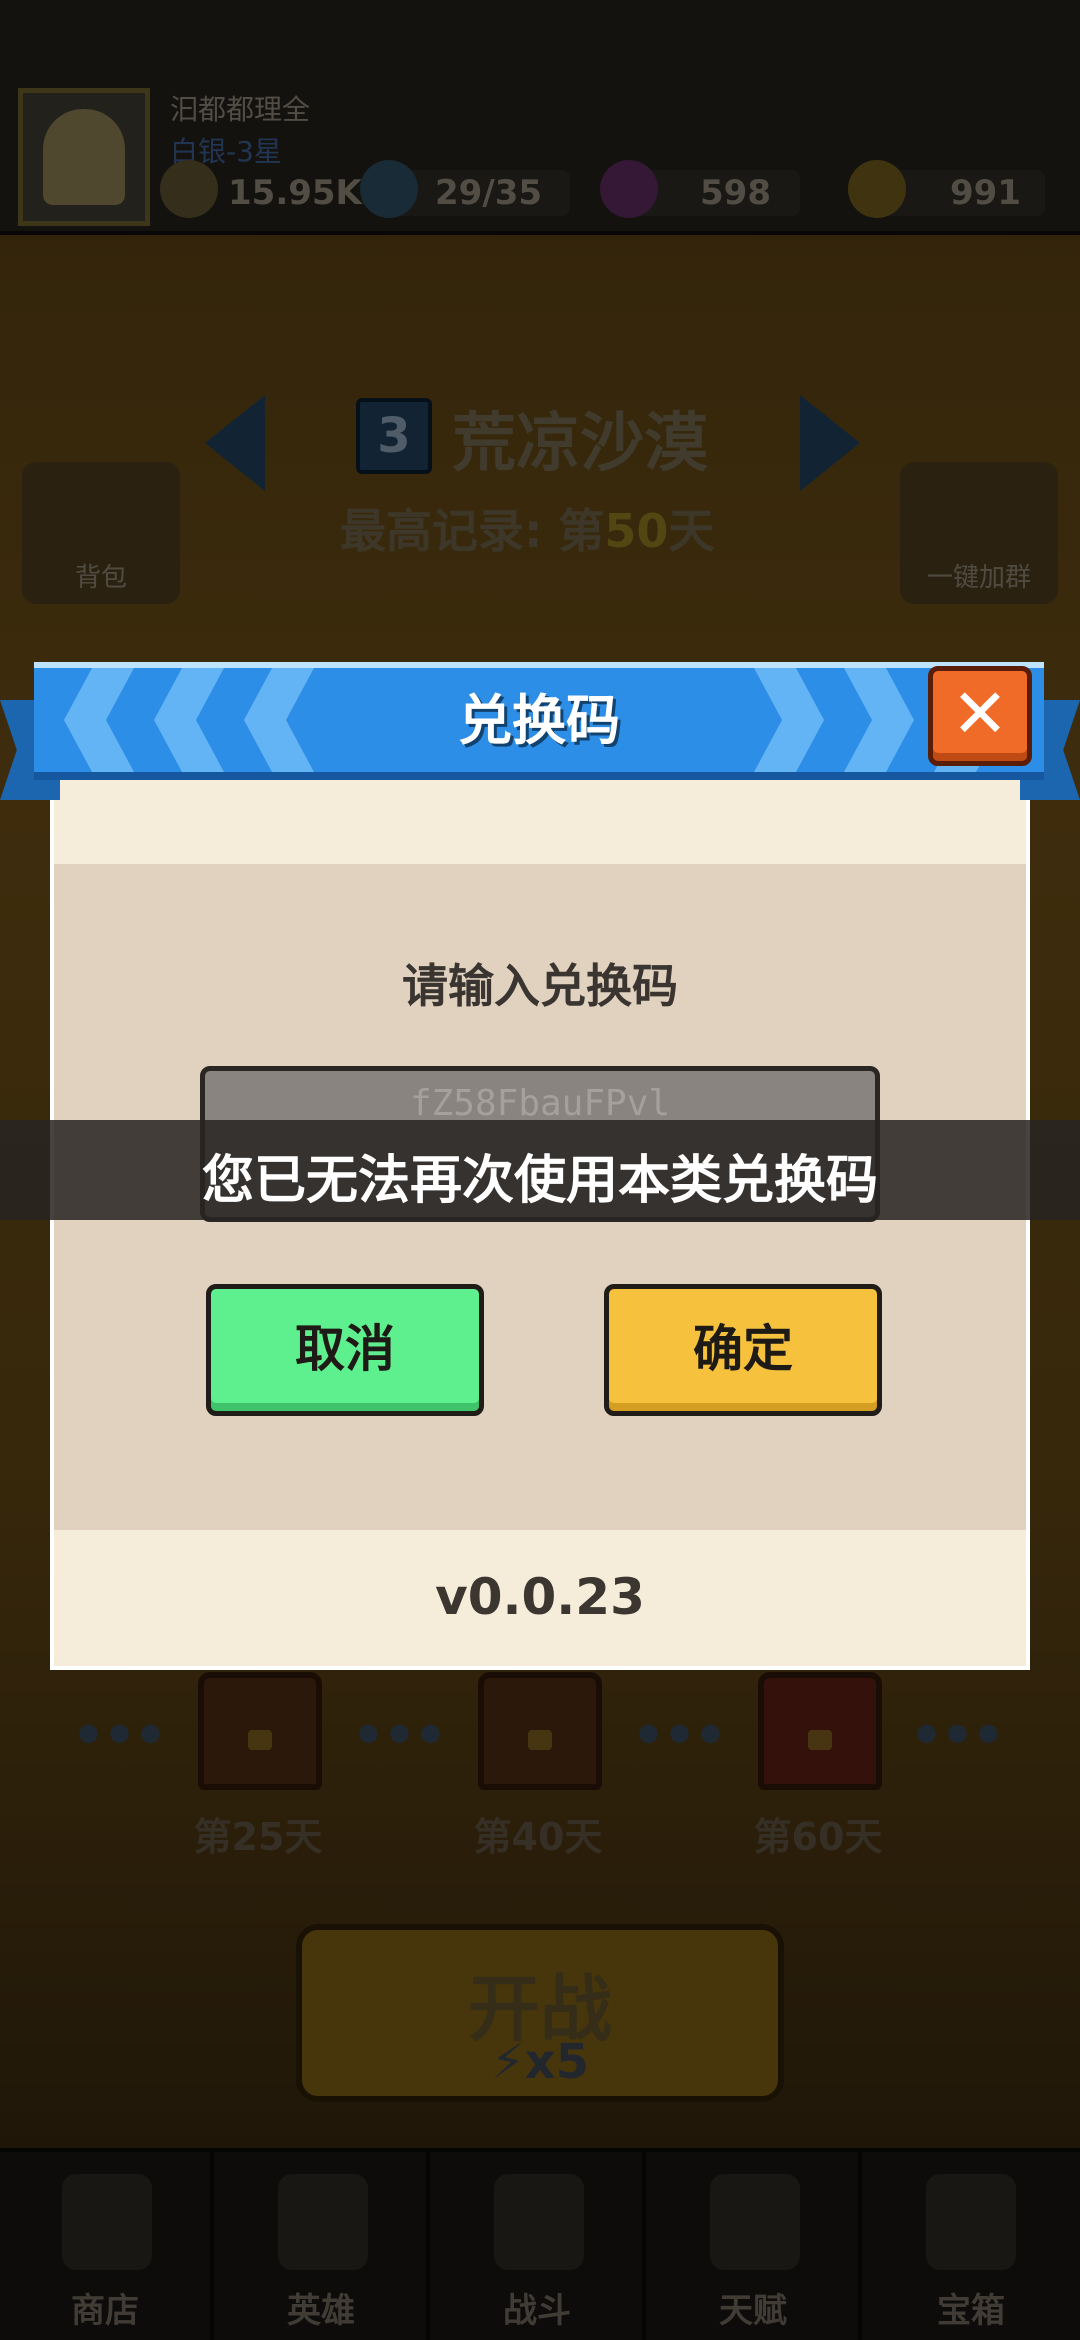 The image size is (1080, 2340). I want to click on dialog-title-ribbon: 兑换码, so click(539, 721).